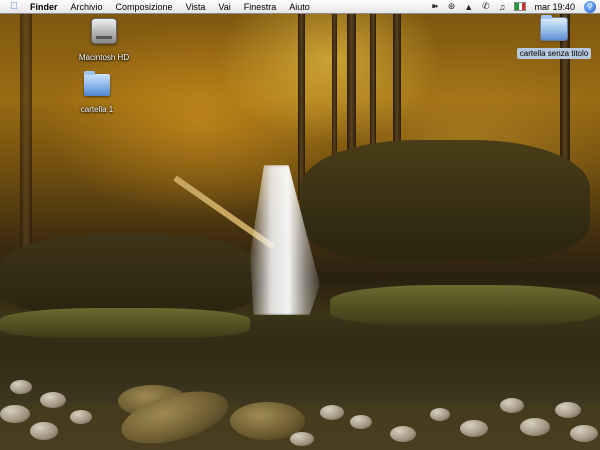 The image size is (600, 450). Describe the element at coordinates (486, 6) in the screenshot. I see `phone-icon: ✆` at that location.